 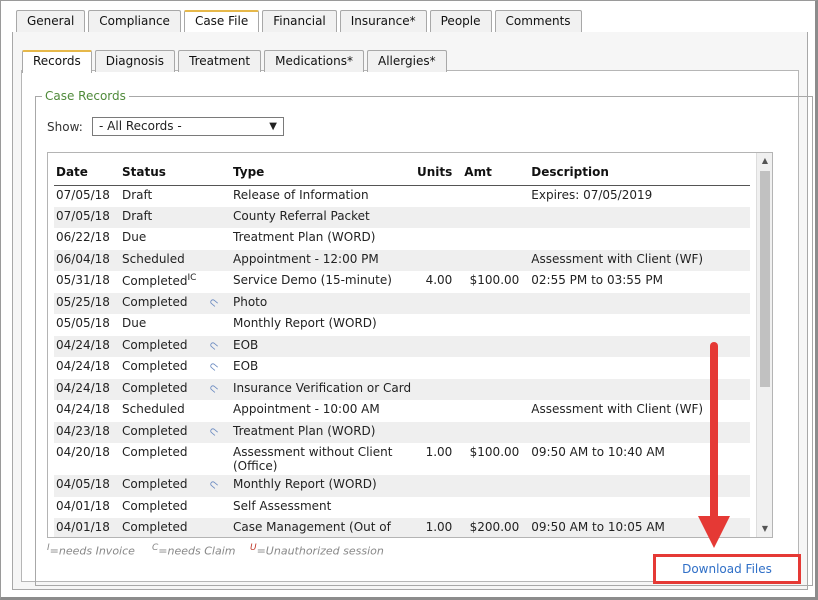 I want to click on column-header-amt: Amt, so click(x=496, y=172).